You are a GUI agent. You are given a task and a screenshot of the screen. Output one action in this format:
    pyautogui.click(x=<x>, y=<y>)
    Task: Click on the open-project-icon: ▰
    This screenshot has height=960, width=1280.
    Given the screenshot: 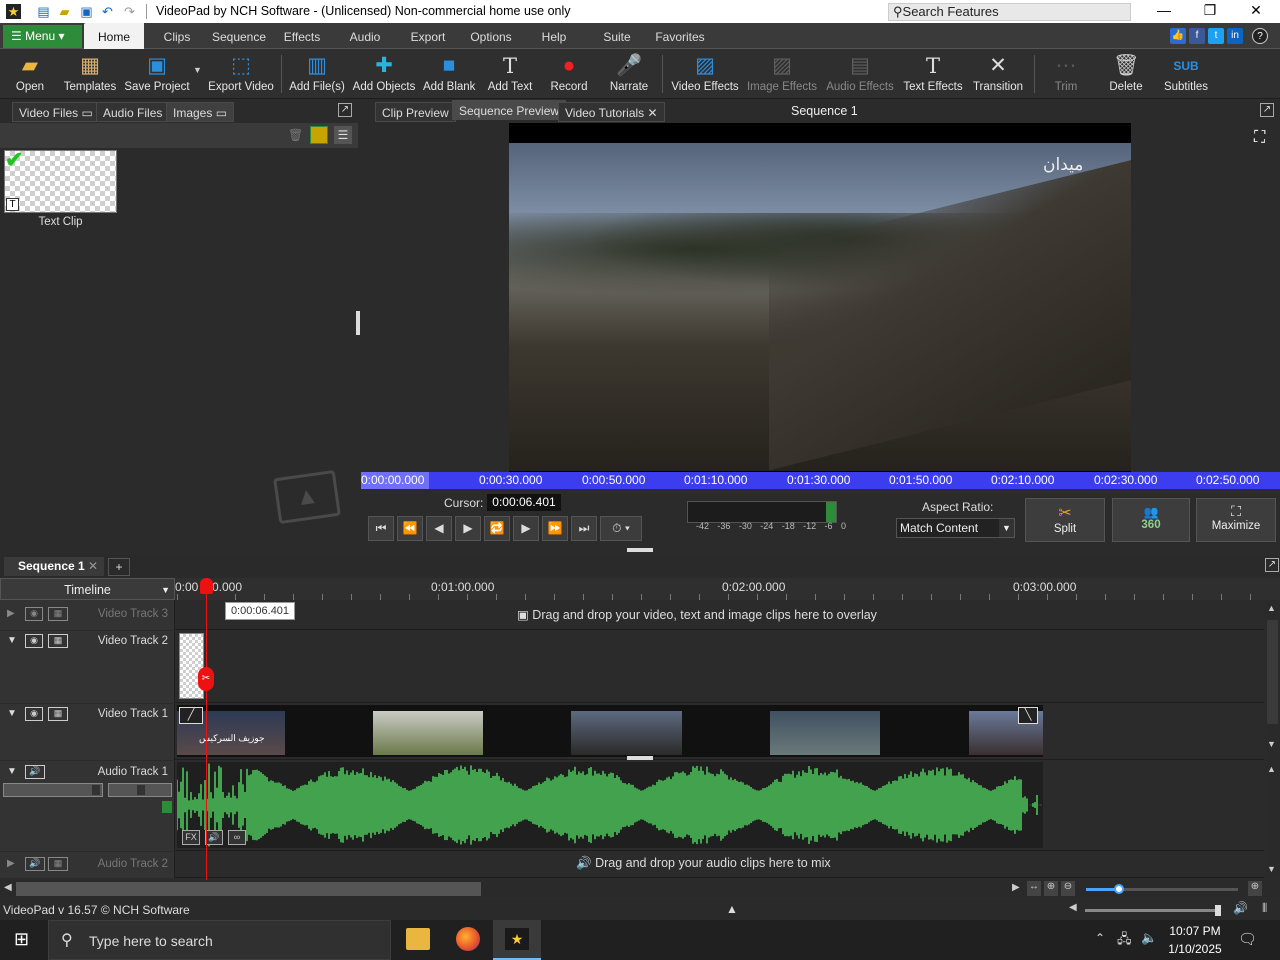 What is the action you would take?
    pyautogui.click(x=64, y=11)
    